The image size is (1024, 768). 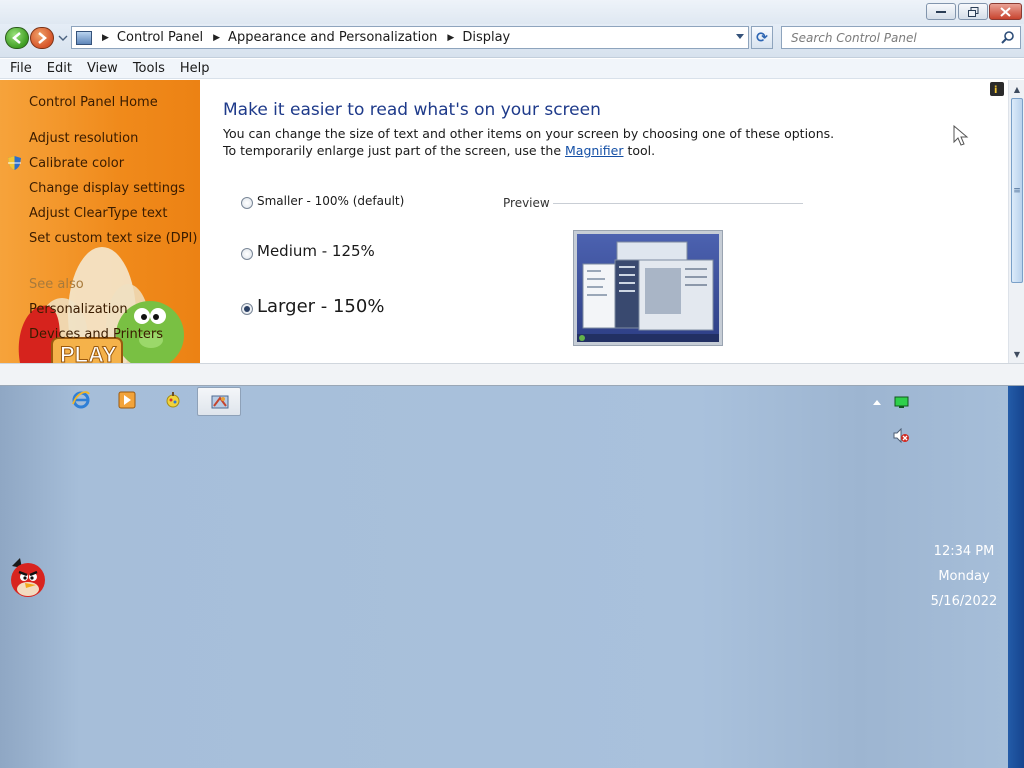 What do you see at coordinates (247, 203) in the screenshot?
I see `radio-smaller` at bounding box center [247, 203].